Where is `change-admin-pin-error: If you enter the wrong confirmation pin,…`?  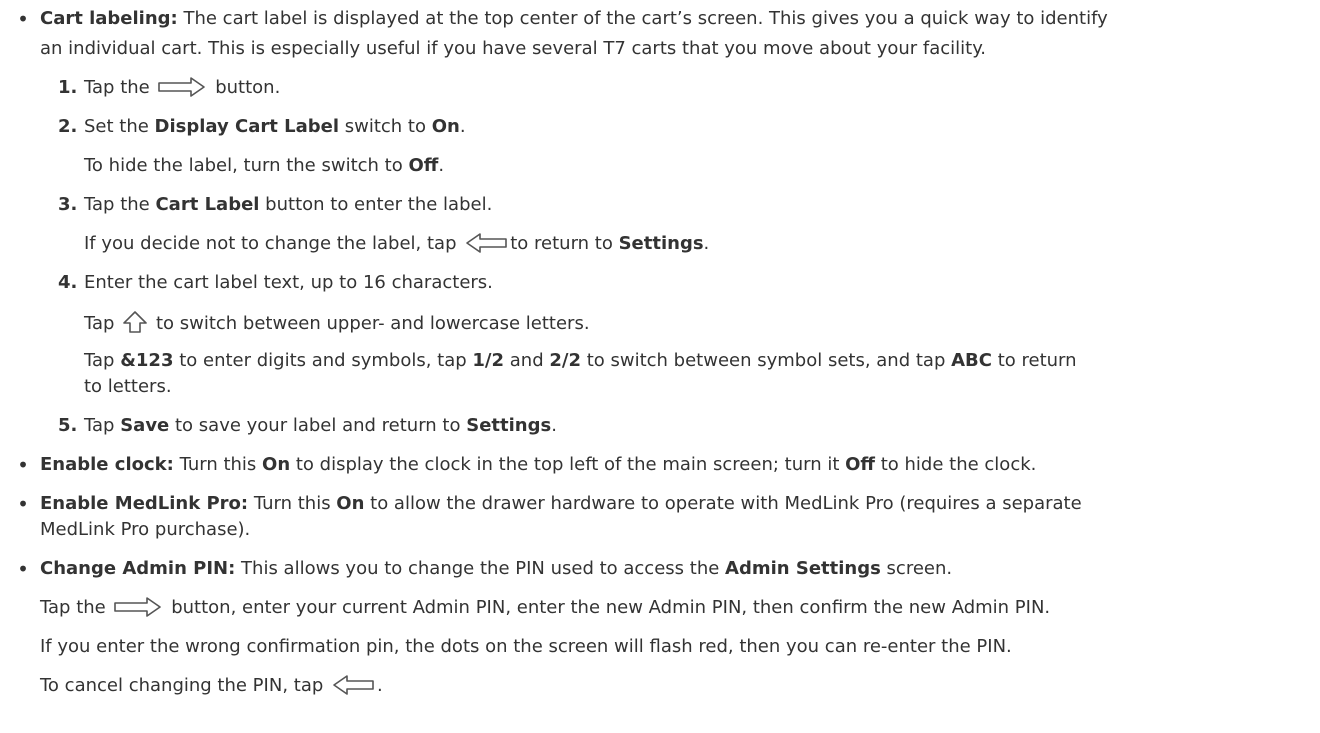 change-admin-pin-error: If you enter the wrong confirmation pin,… is located at coordinates (526, 646).